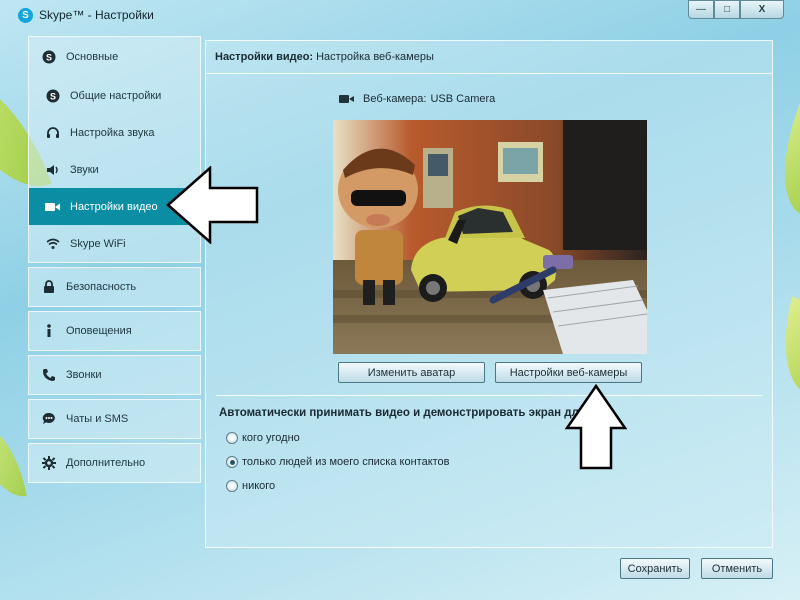 The width and height of the screenshot is (800, 600). What do you see at coordinates (84, 375) in the screenshot?
I see `sidebar-item-label: Звонки` at bounding box center [84, 375].